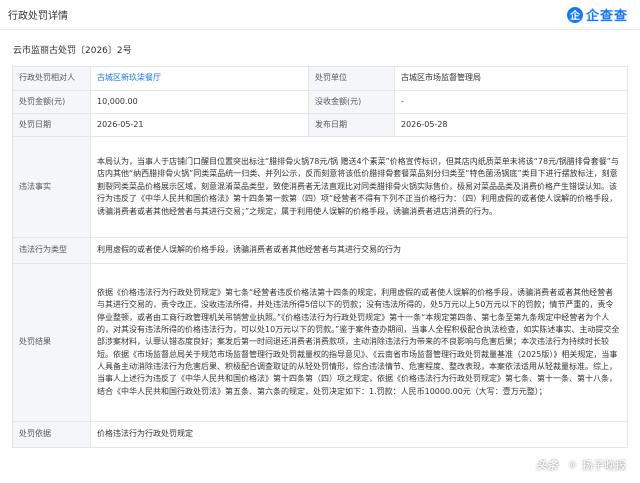  Describe the element at coordinates (51, 187) in the screenshot. I see `facts-label: 违法事实` at that location.